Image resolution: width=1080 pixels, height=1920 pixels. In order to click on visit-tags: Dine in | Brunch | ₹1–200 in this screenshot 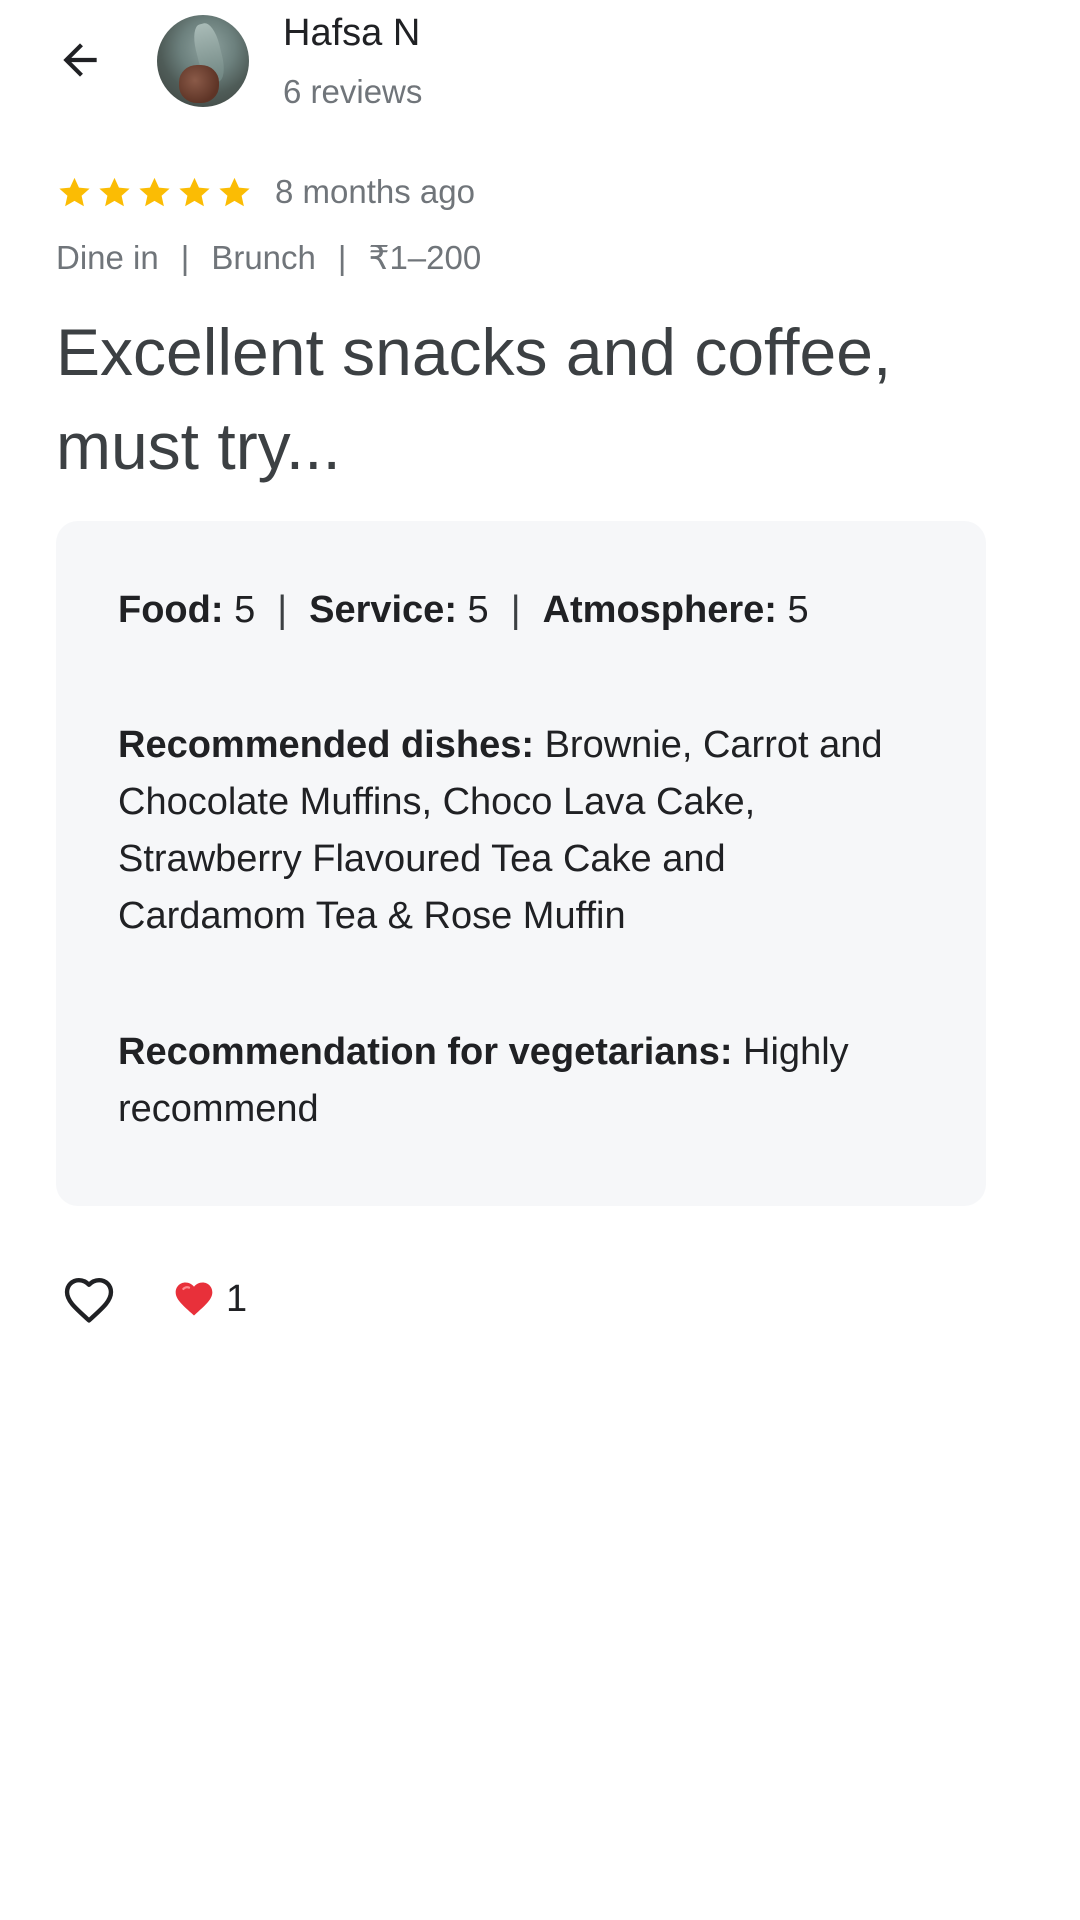, I will do `click(268, 257)`.